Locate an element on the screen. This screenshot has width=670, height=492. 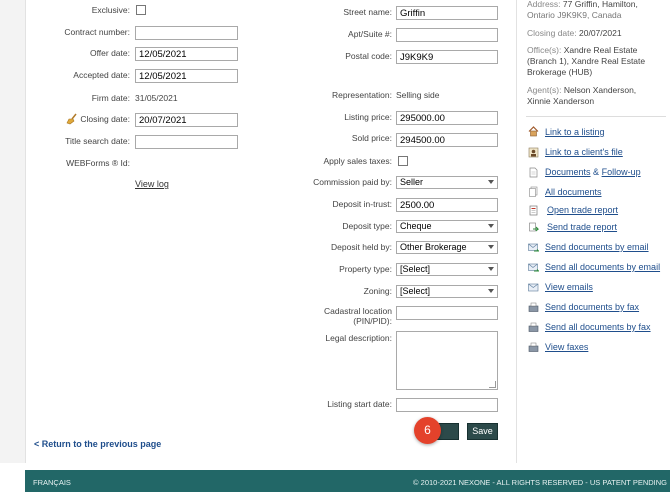
title-search-label: Title search date: is located at coordinates (97, 141).